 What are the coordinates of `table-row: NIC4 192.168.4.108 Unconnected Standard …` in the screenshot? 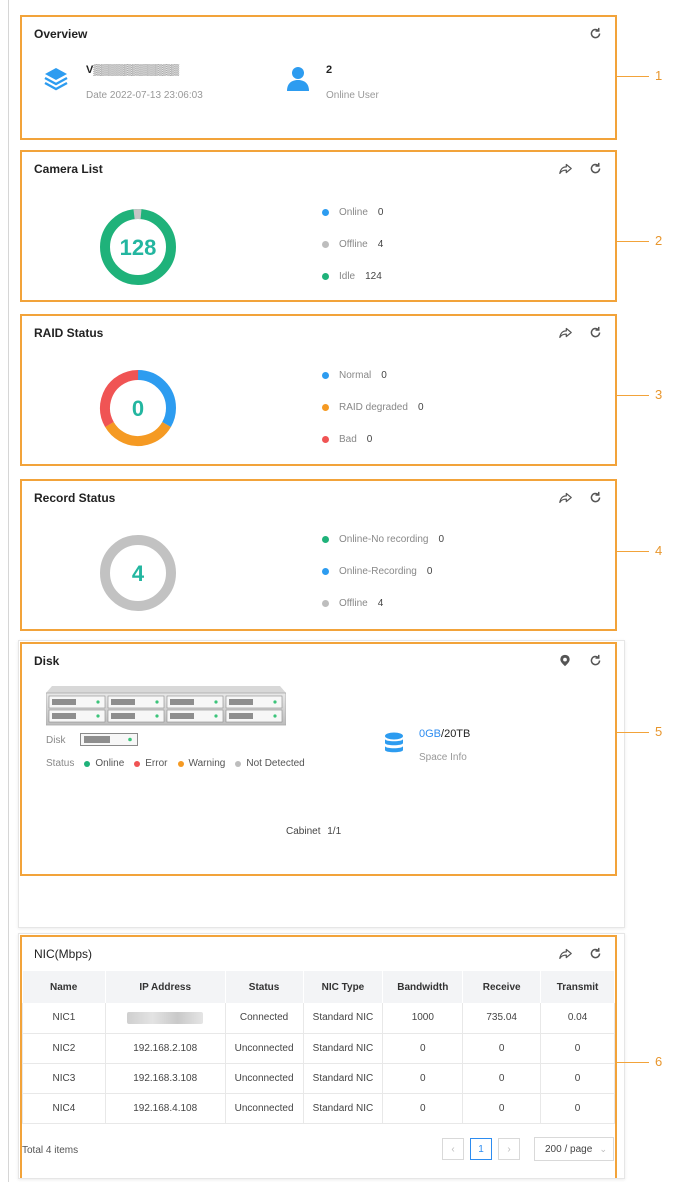 It's located at (318, 1108).